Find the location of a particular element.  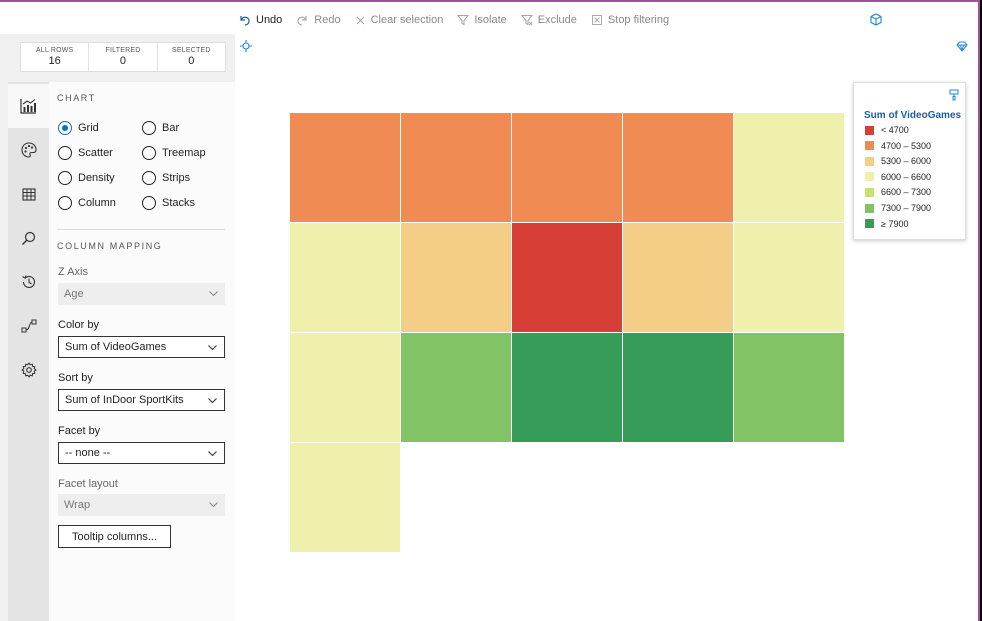

history-icon is located at coordinates (28, 281).